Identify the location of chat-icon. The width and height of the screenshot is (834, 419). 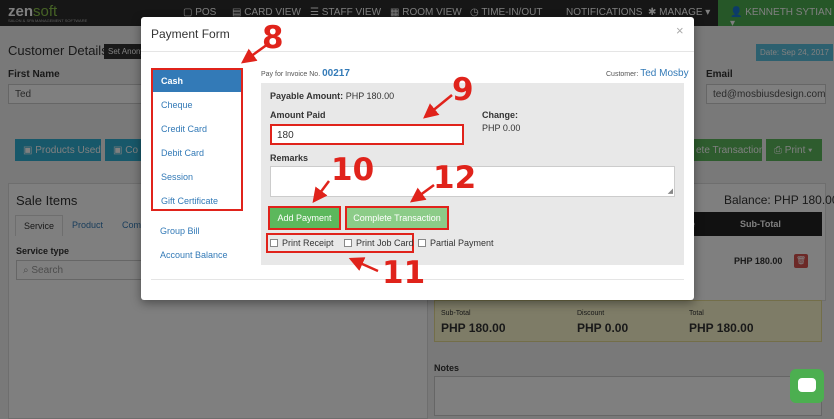
(807, 385).